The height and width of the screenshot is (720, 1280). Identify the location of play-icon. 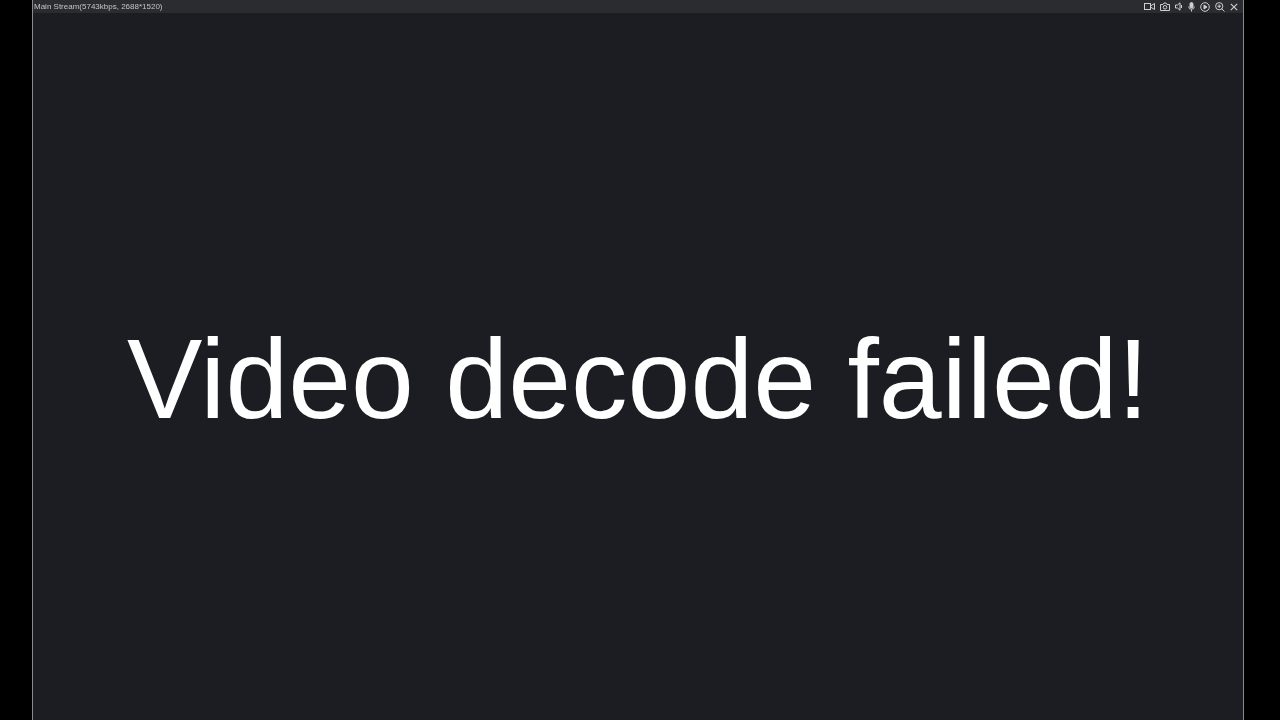
(1205, 6).